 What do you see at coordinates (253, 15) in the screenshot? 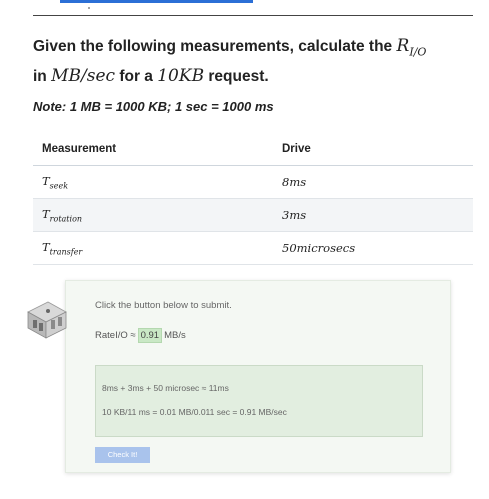
I see `divider` at bounding box center [253, 15].